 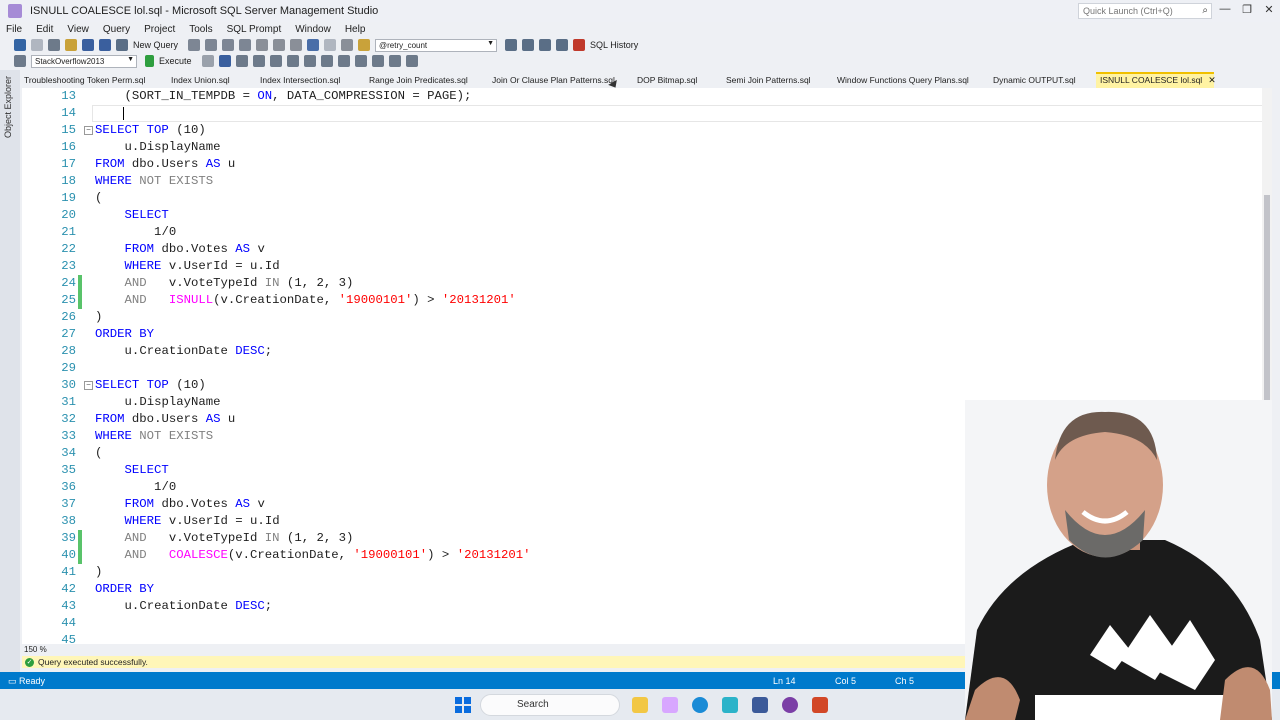 I want to click on scrollbar-thumb, so click(x=1267, y=305).